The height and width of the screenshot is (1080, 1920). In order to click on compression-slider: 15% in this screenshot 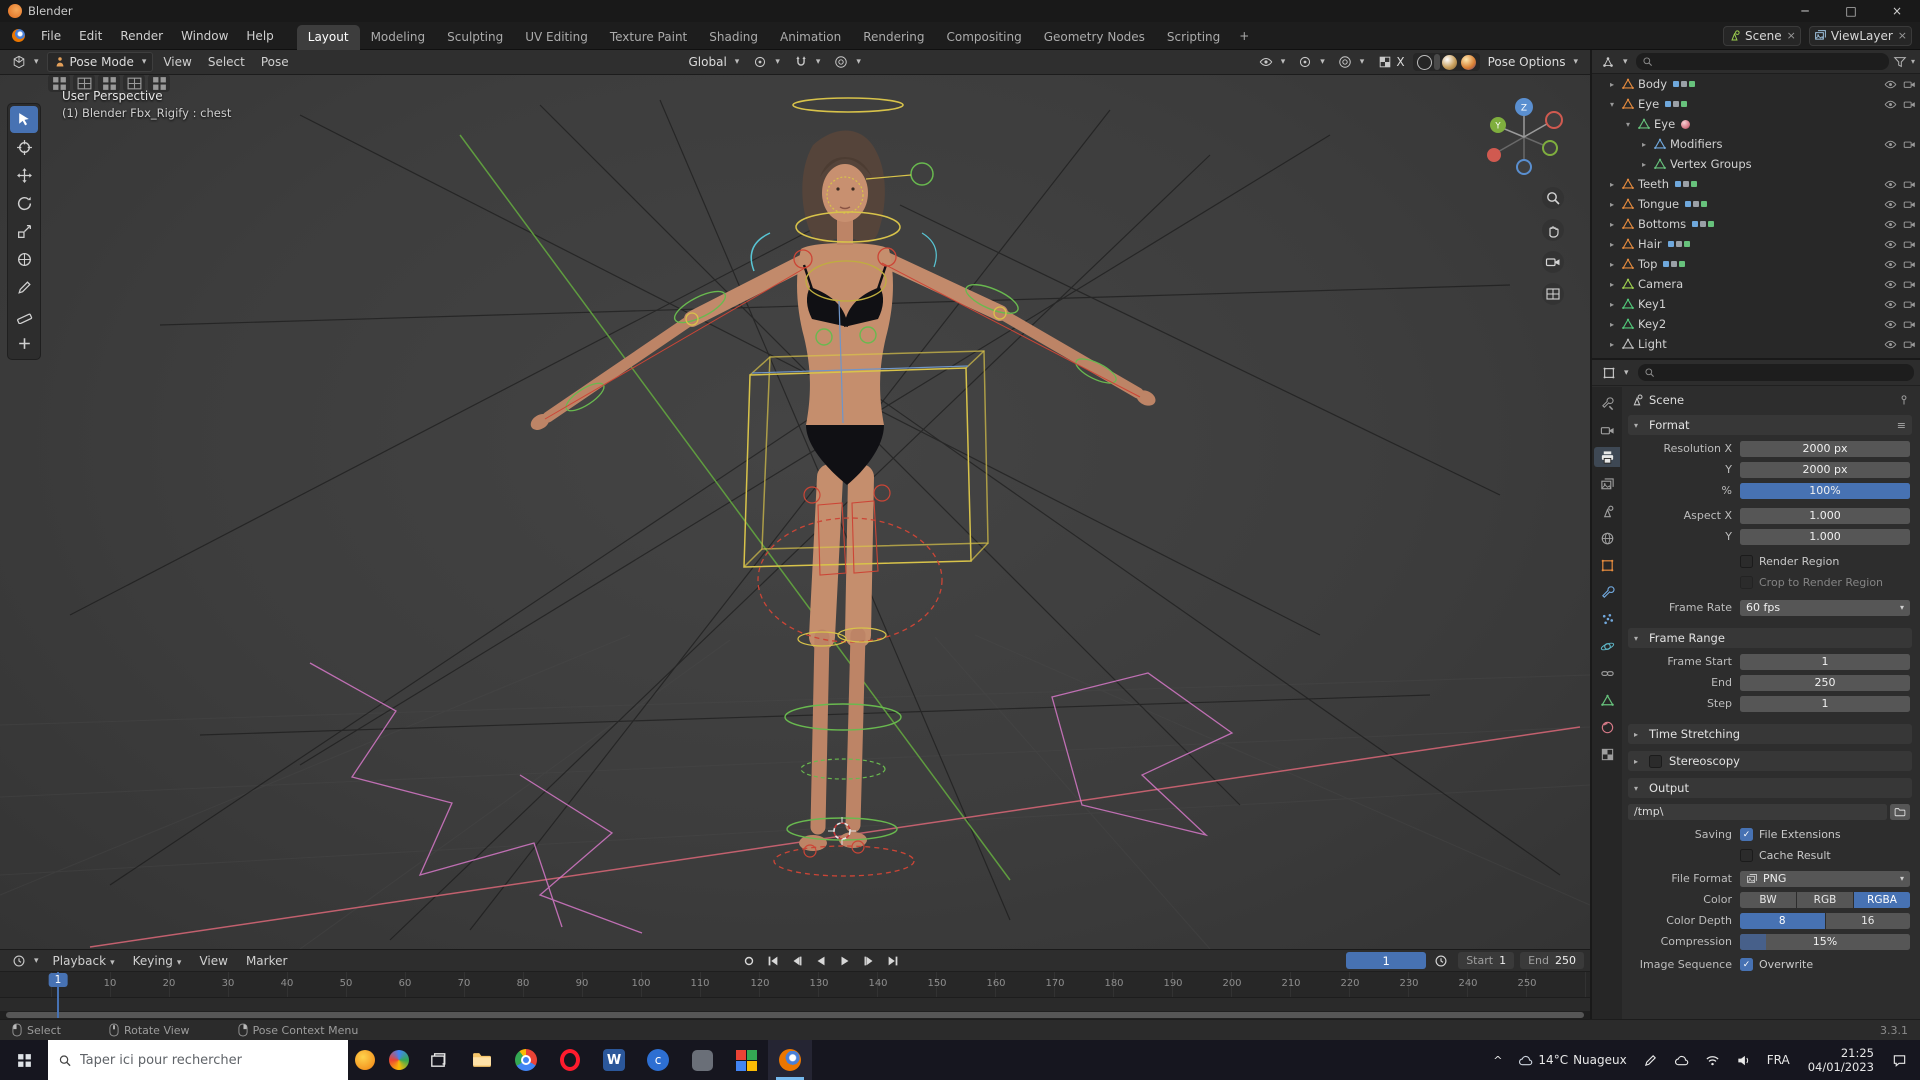, I will do `click(1825, 941)`.